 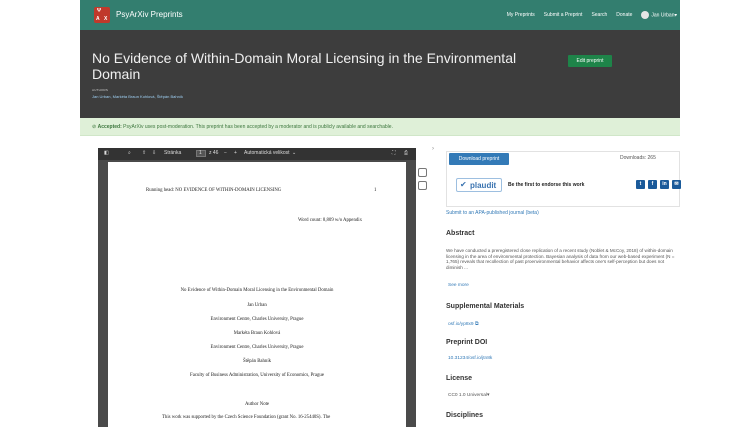 What do you see at coordinates (433, 149) in the screenshot?
I see `chevron-right-icon: ›` at bounding box center [433, 149].